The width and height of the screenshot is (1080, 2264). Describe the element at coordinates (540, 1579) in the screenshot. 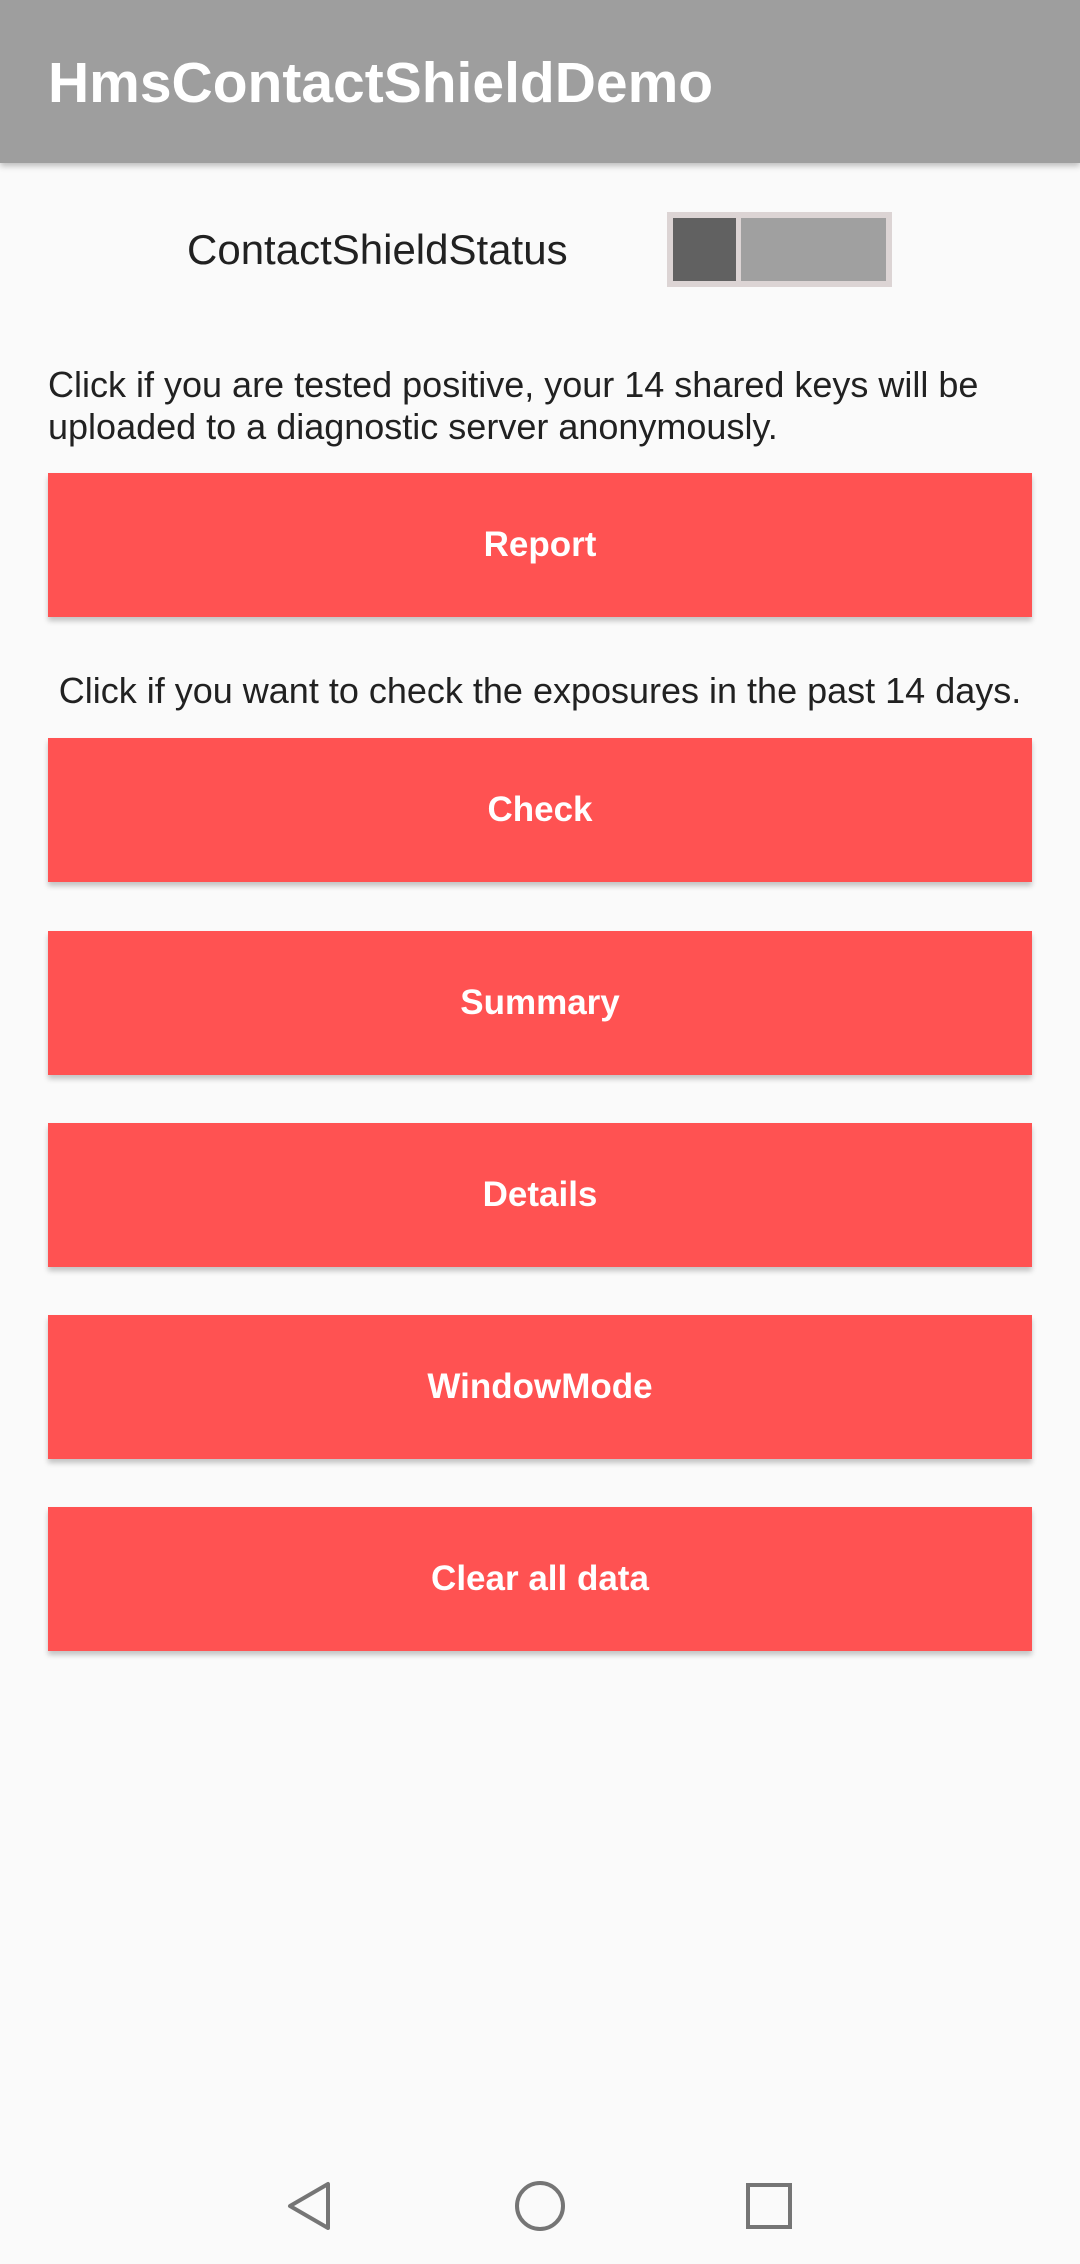

I see `clear-all-data-button: Clear all data` at that location.